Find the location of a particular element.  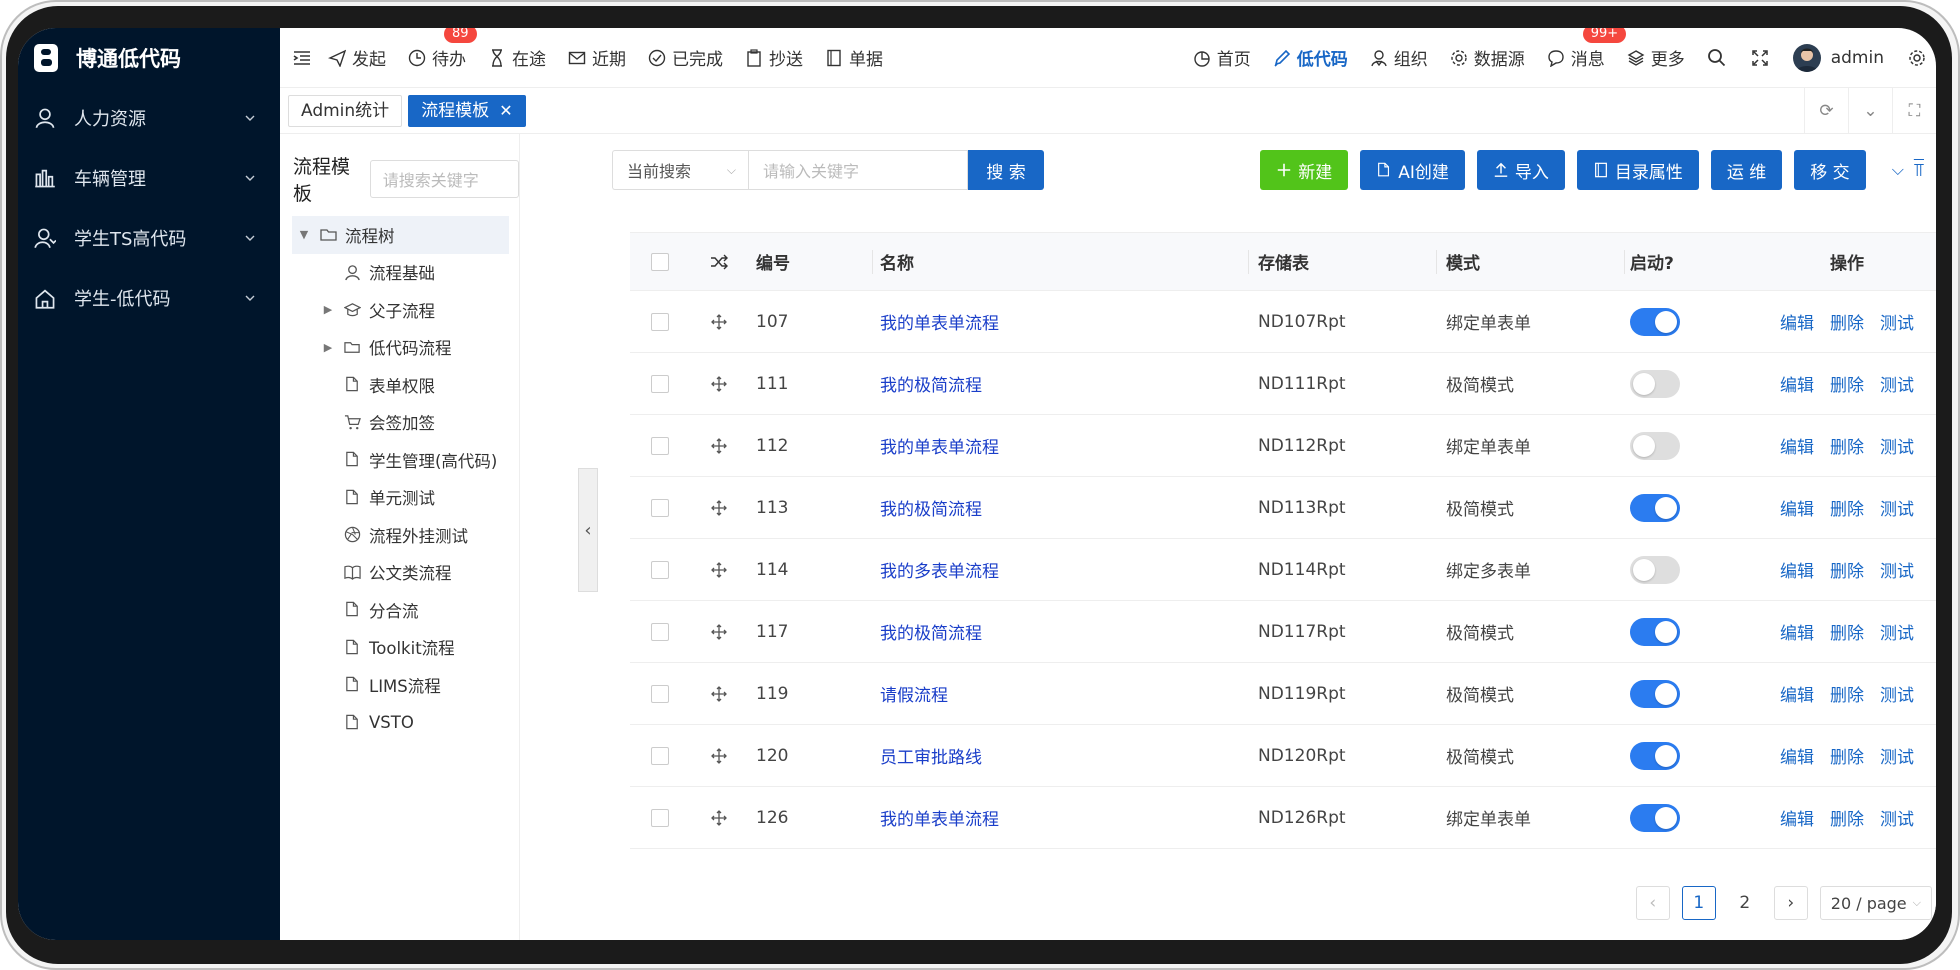

maximize-icon: ⛶ is located at coordinates (1914, 110).